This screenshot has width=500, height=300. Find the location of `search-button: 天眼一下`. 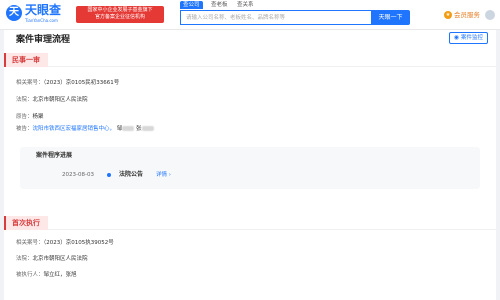

search-button: 天眼一下 is located at coordinates (390, 17).